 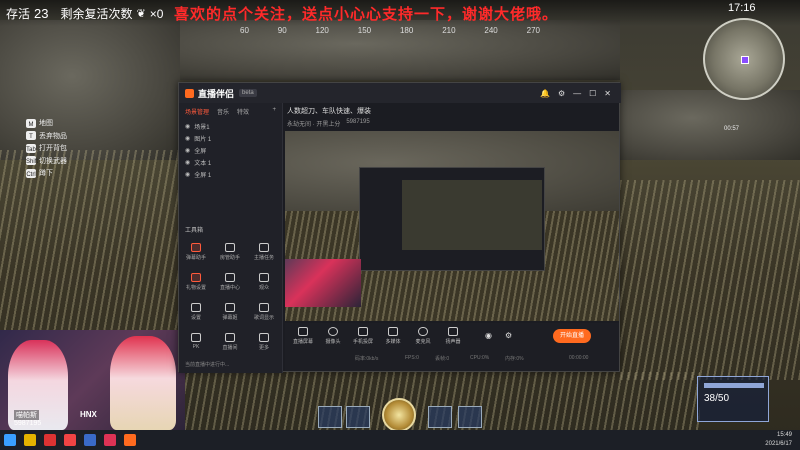 I want to click on source-item: ◉ 全屏 1, so click(x=230, y=174).